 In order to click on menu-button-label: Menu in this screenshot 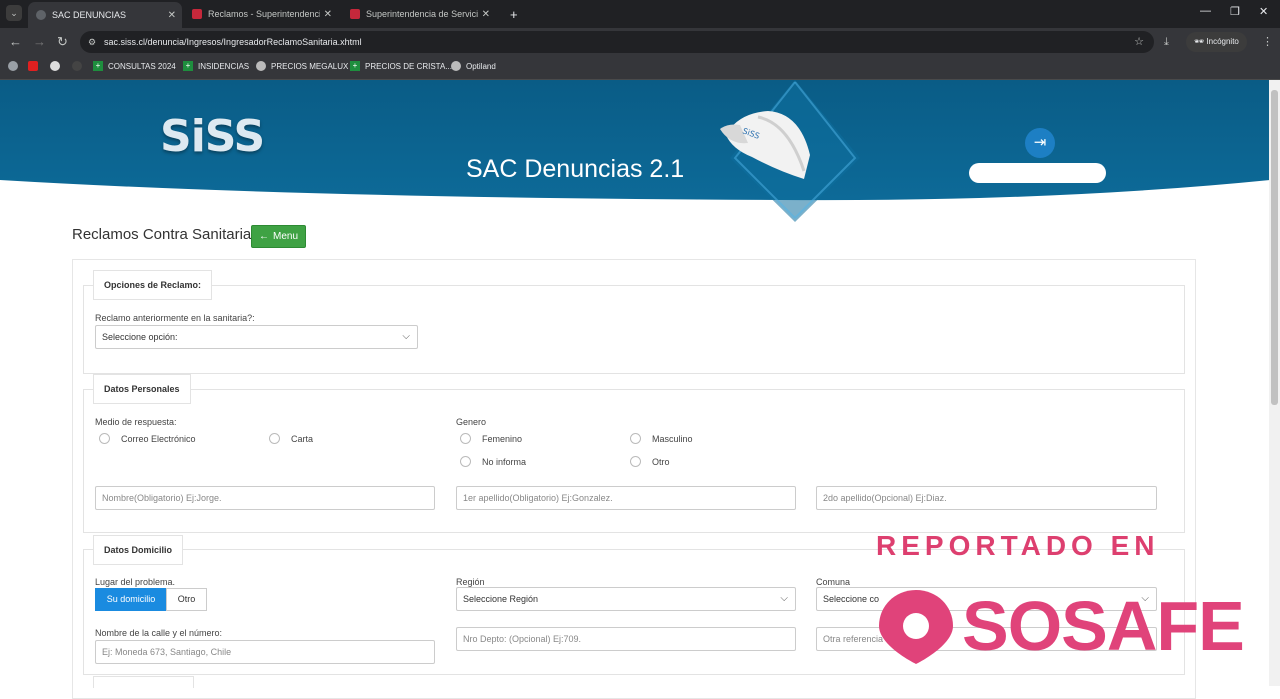, I will do `click(285, 236)`.